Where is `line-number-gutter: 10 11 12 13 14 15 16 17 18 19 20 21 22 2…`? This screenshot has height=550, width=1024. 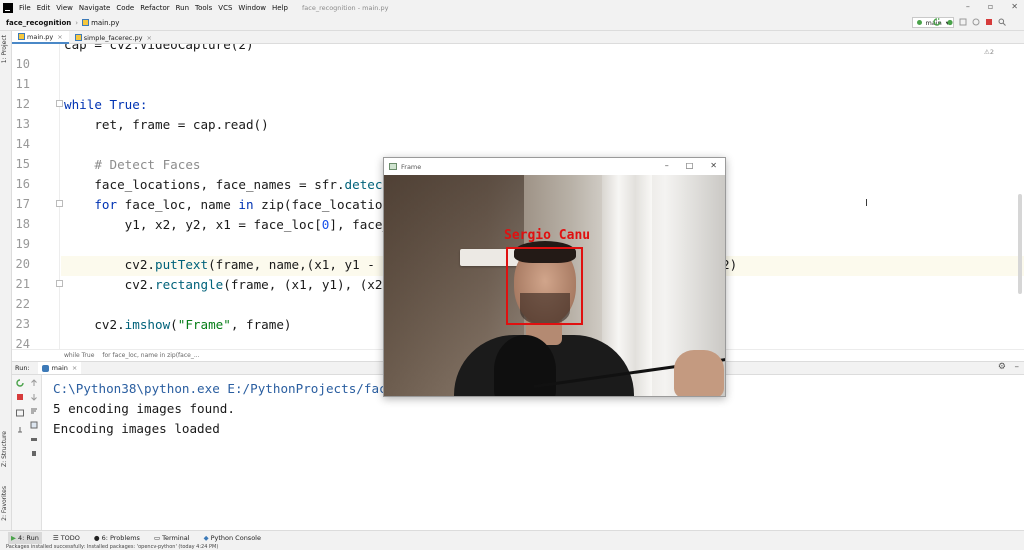
line-number-gutter: 10 11 12 13 14 15 16 17 18 19 20 21 22 2… is located at coordinates (36, 196).